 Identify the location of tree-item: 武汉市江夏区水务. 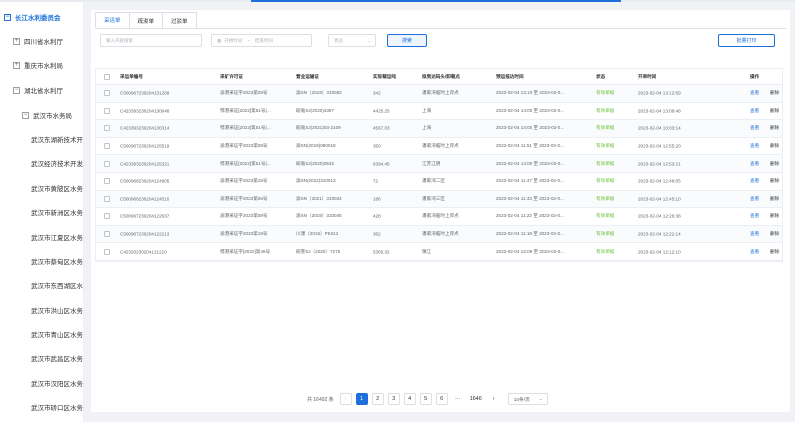
(41, 237).